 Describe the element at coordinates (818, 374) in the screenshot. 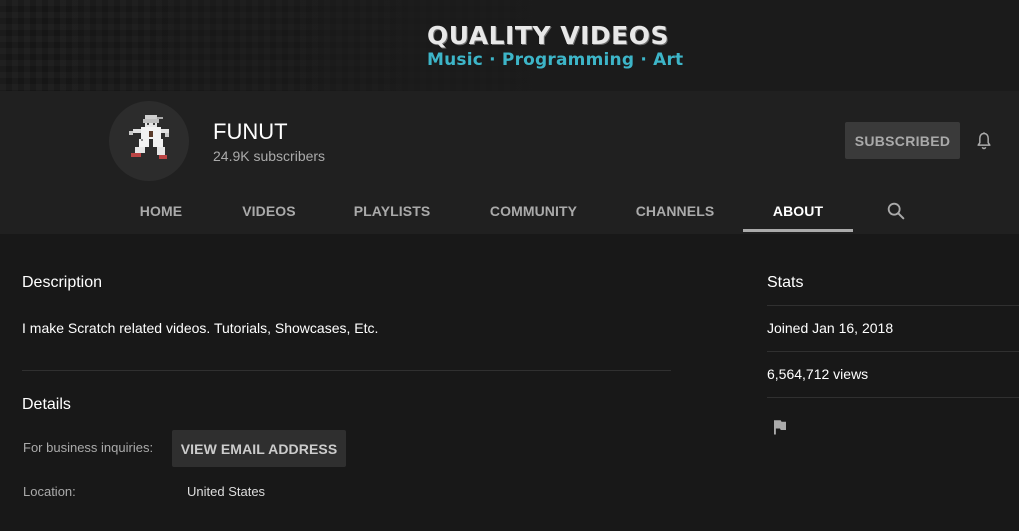

I see `view-count: 6,564,712 views` at that location.